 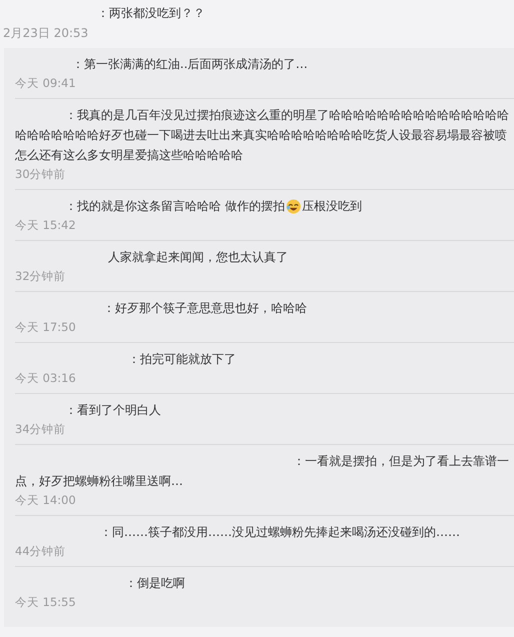 What do you see at coordinates (182, 359) in the screenshot?
I see `reply-text: ：拍完可能就放下了` at bounding box center [182, 359].